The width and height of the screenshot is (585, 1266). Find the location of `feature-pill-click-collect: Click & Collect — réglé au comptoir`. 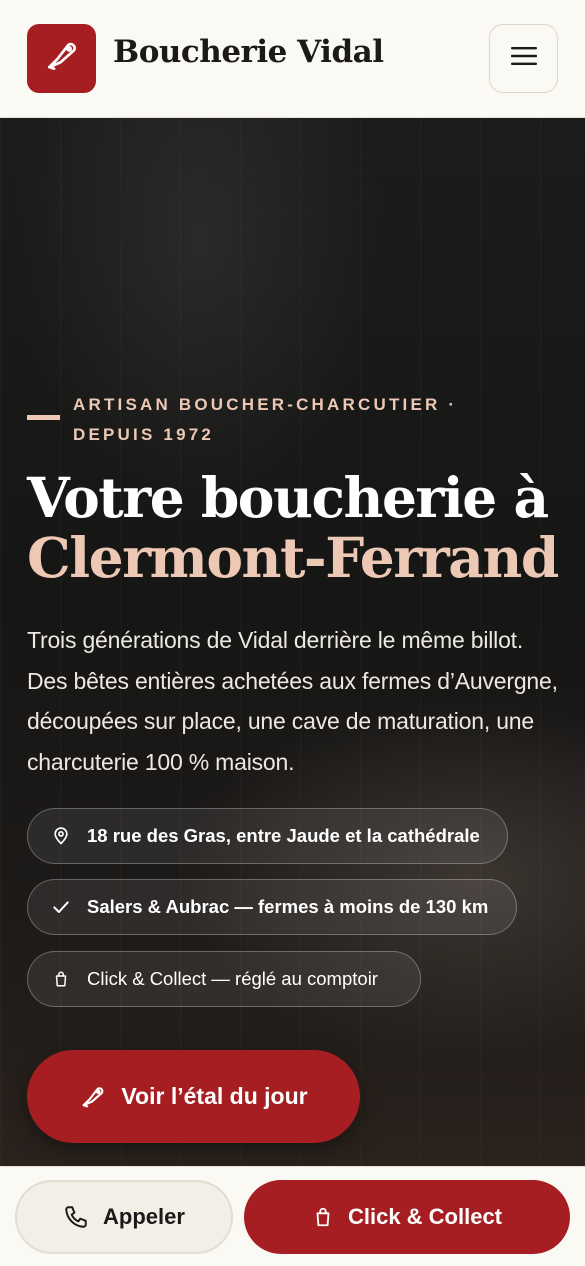

feature-pill-click-collect: Click & Collect — réglé au comptoir is located at coordinates (224, 979).